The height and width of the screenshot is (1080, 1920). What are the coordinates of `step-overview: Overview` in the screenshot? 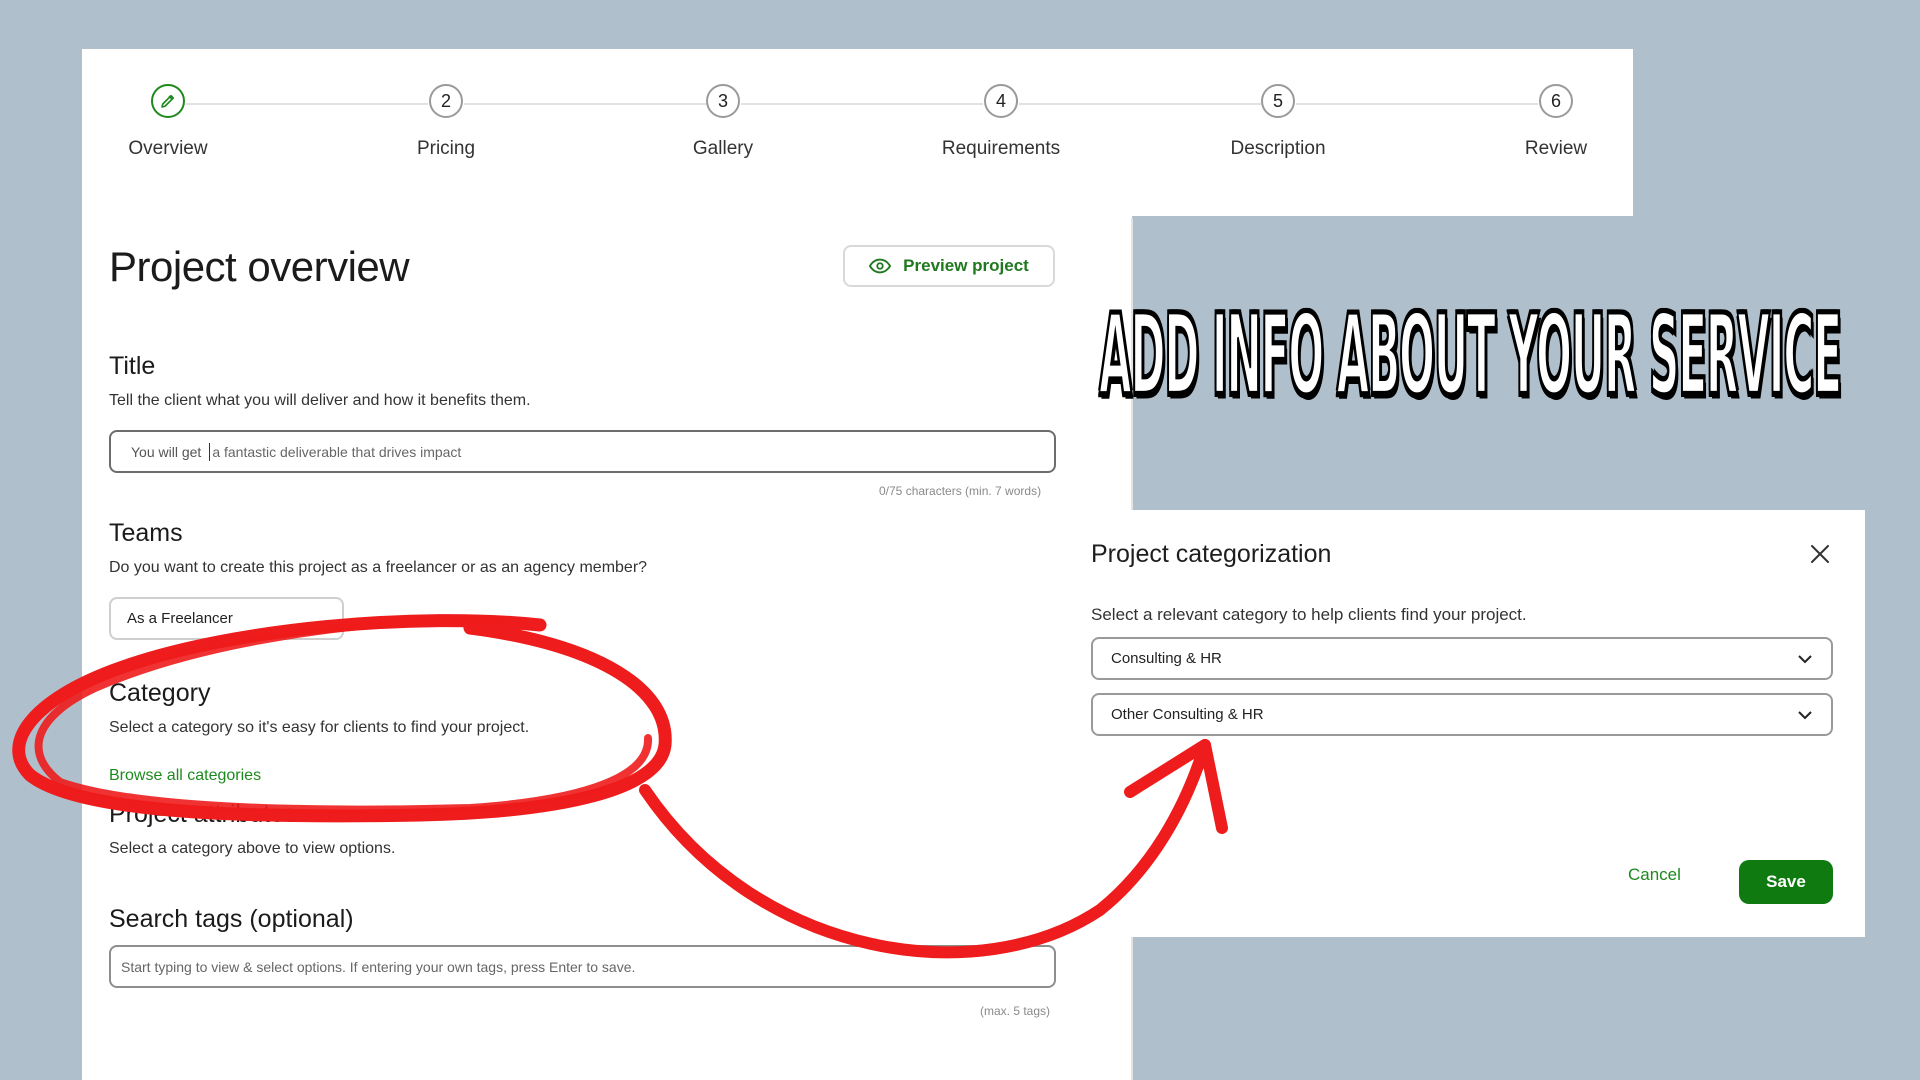 It's located at (168, 122).